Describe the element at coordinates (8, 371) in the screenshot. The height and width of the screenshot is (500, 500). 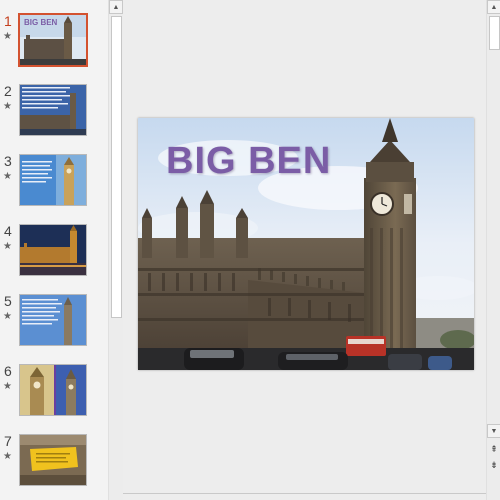
I see `slide-number: 6` at that location.